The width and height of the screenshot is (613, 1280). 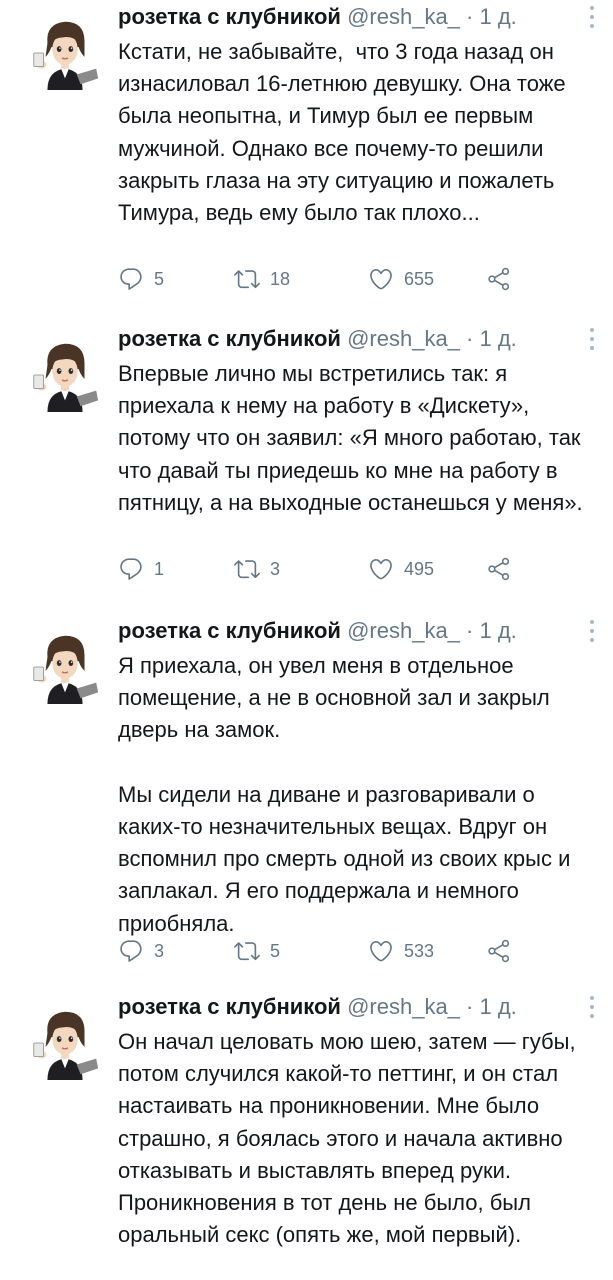 What do you see at coordinates (419, 950) in the screenshot?
I see `like-count: 533` at bounding box center [419, 950].